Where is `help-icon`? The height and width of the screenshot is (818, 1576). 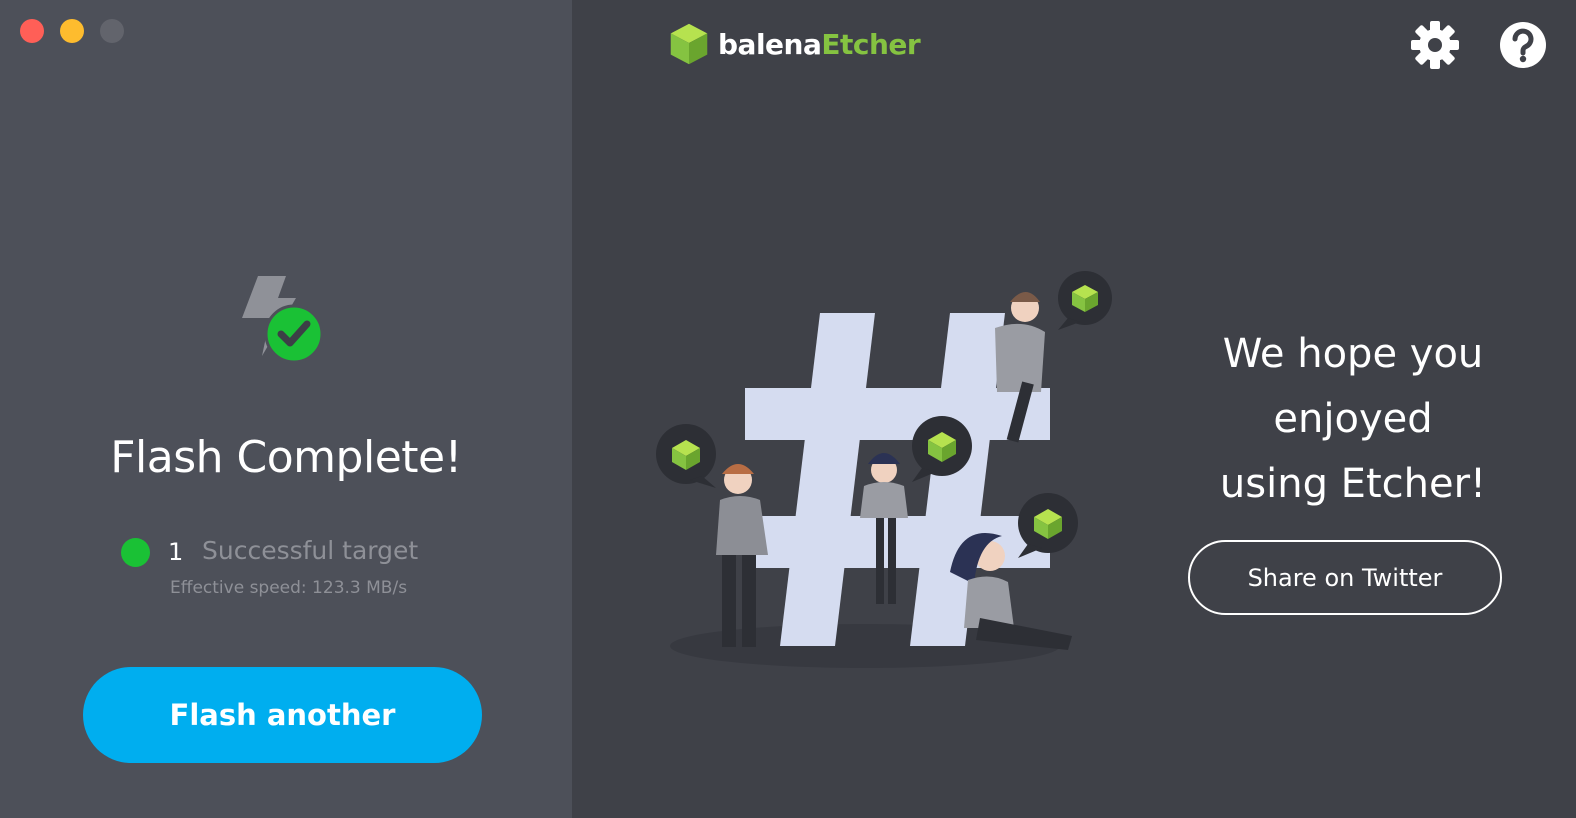
help-icon is located at coordinates (1523, 45).